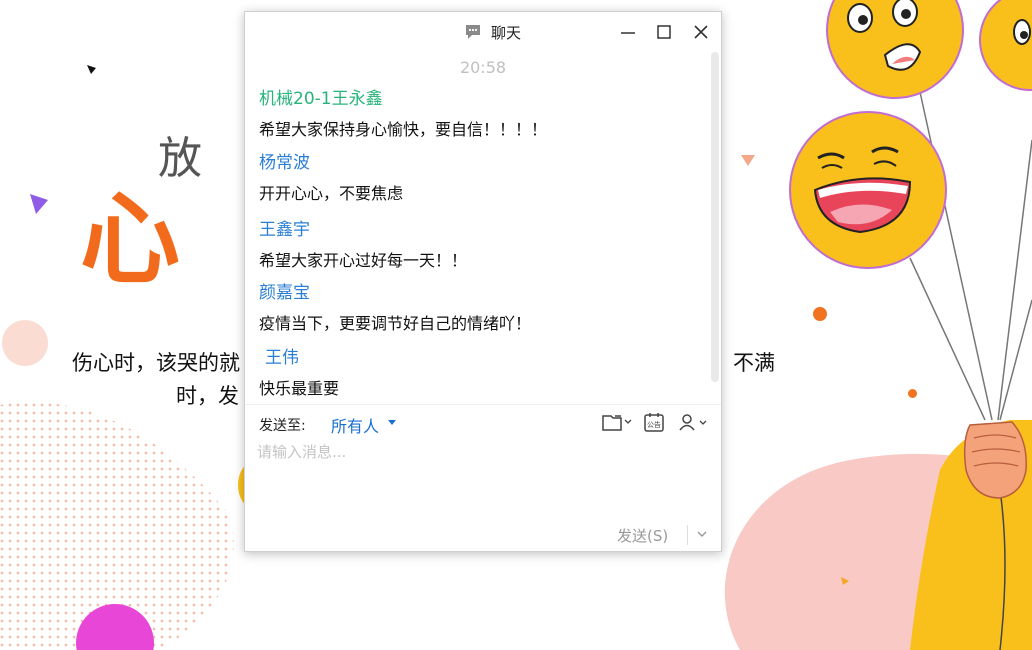 The height and width of the screenshot is (650, 1032). I want to click on message-text: 开开心心，不要焦虑, so click(331, 193).